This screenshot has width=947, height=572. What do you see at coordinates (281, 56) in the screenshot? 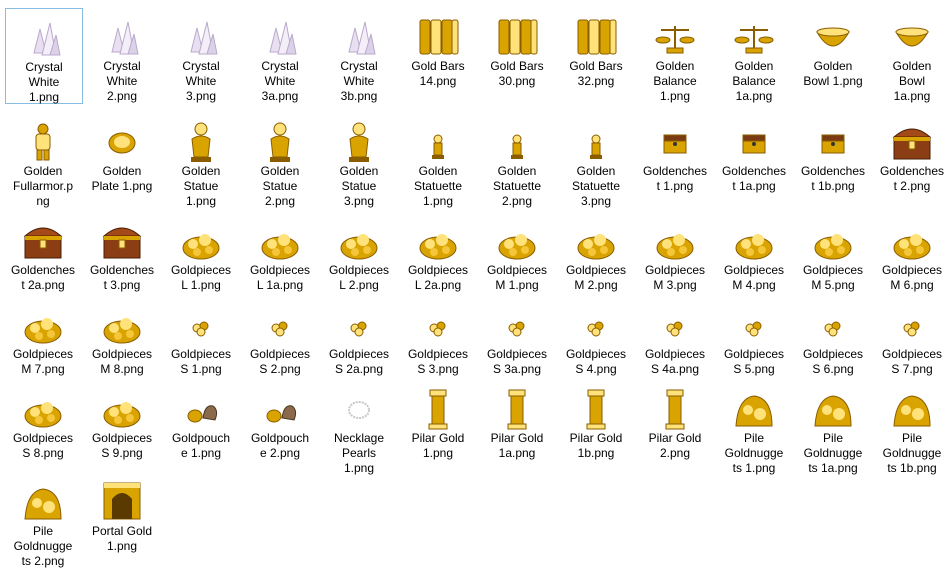
I see `file-item: Crystal White 3a.png` at bounding box center [281, 56].